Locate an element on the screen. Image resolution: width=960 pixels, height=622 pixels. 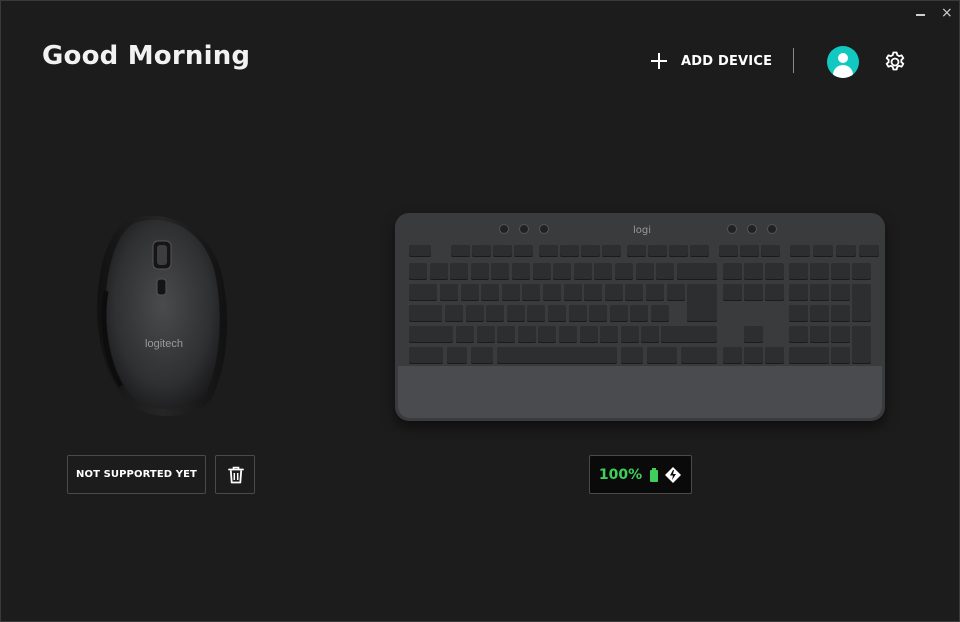
battery-status: 100% is located at coordinates (640, 474).